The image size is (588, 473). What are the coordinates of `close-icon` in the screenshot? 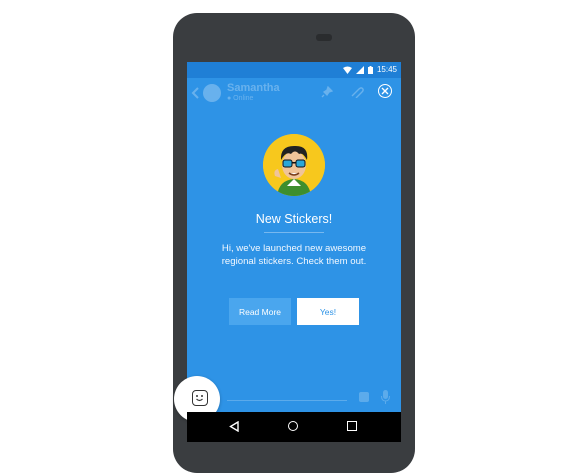 It's located at (385, 91).